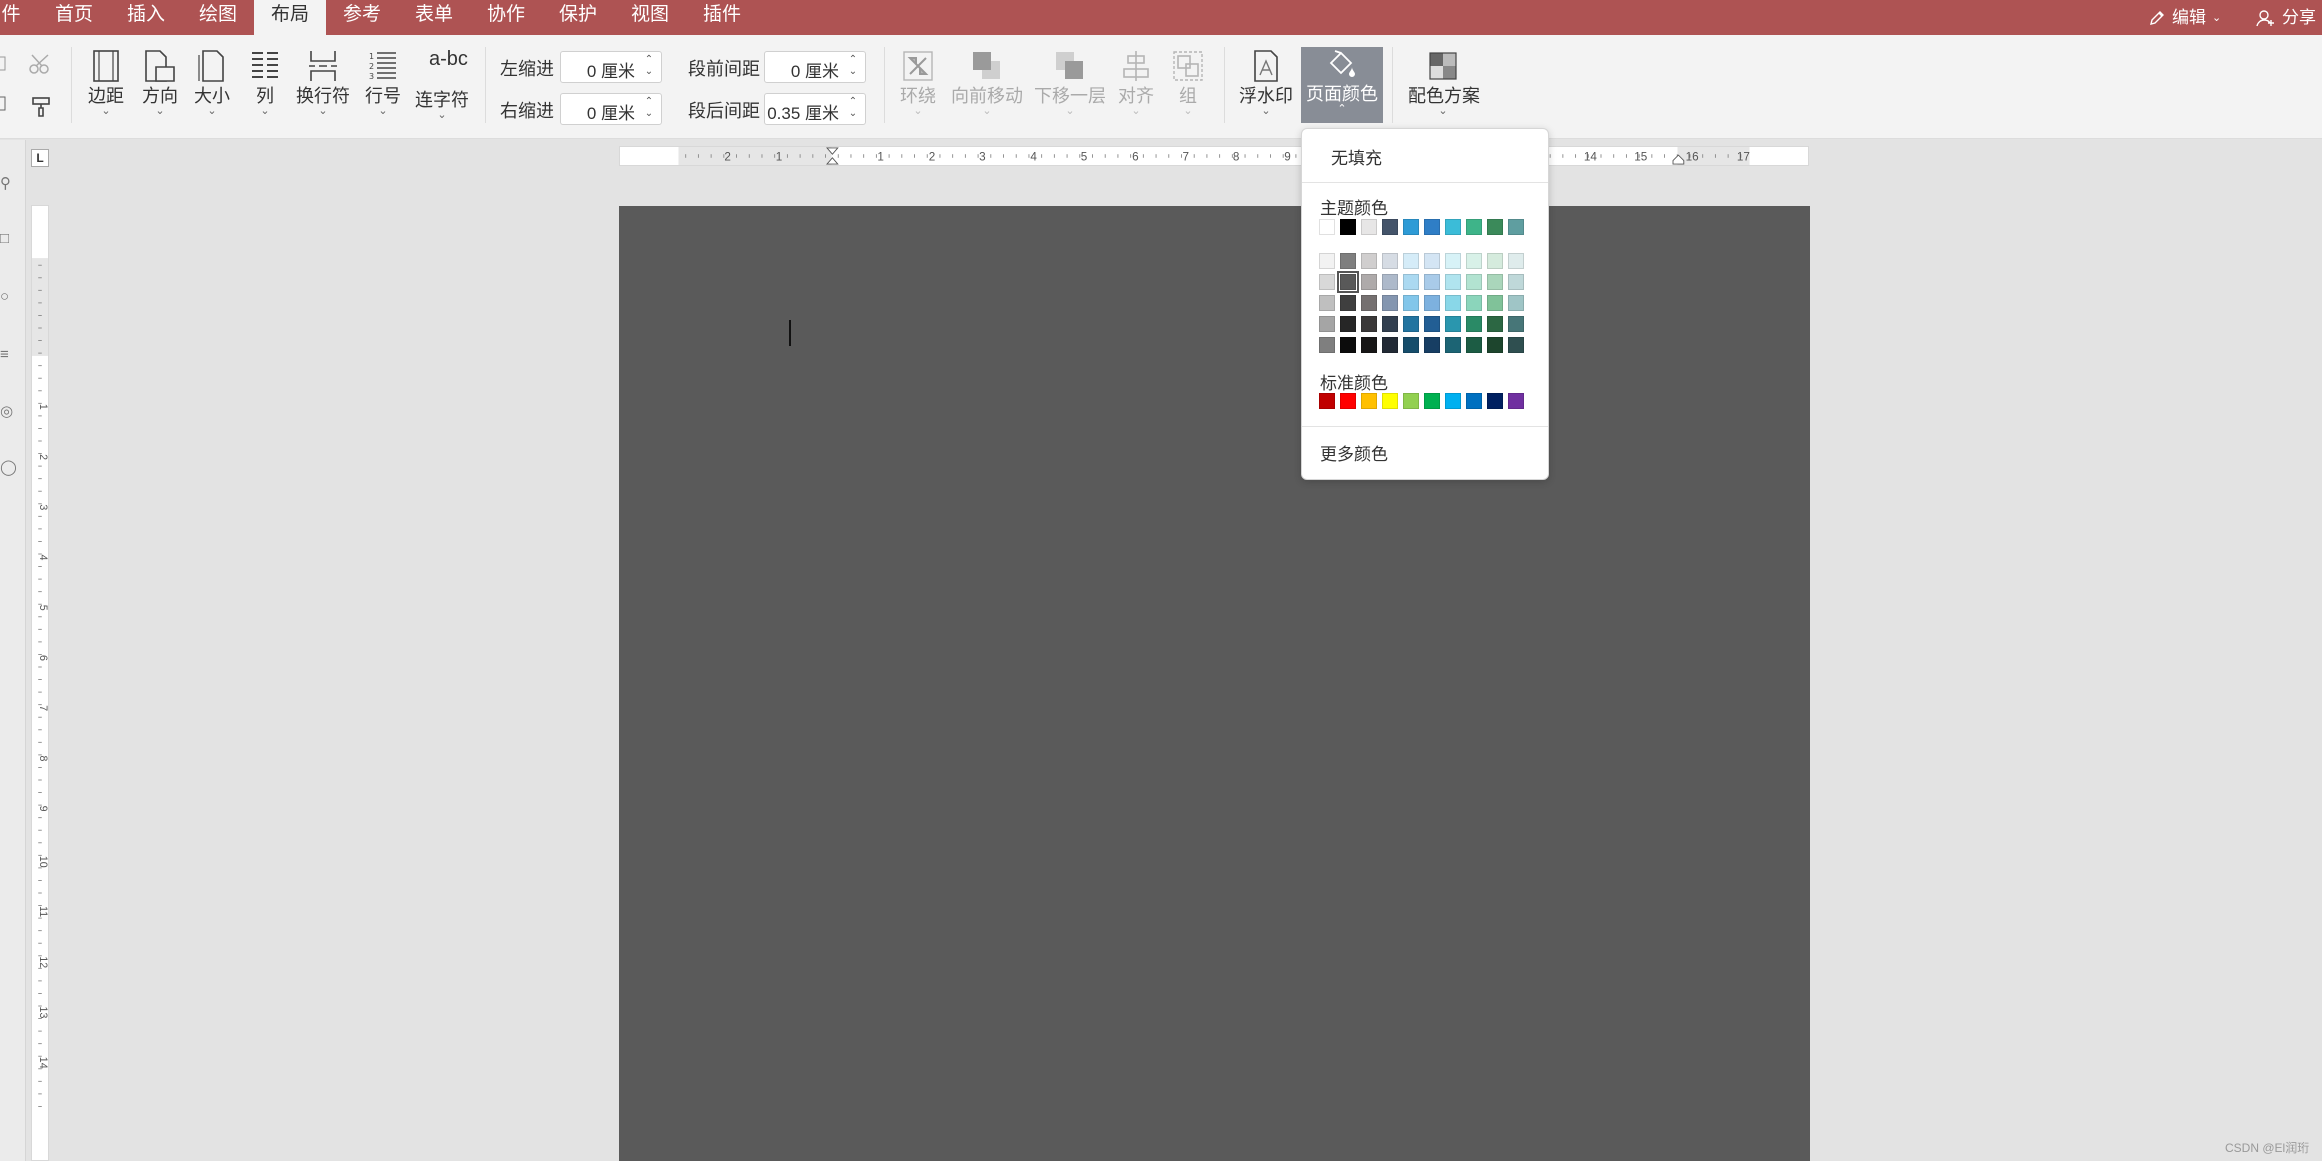 This screenshot has height=1161, width=2322. I want to click on color-scheme-button: 配色方案 ⌄, so click(1444, 83).